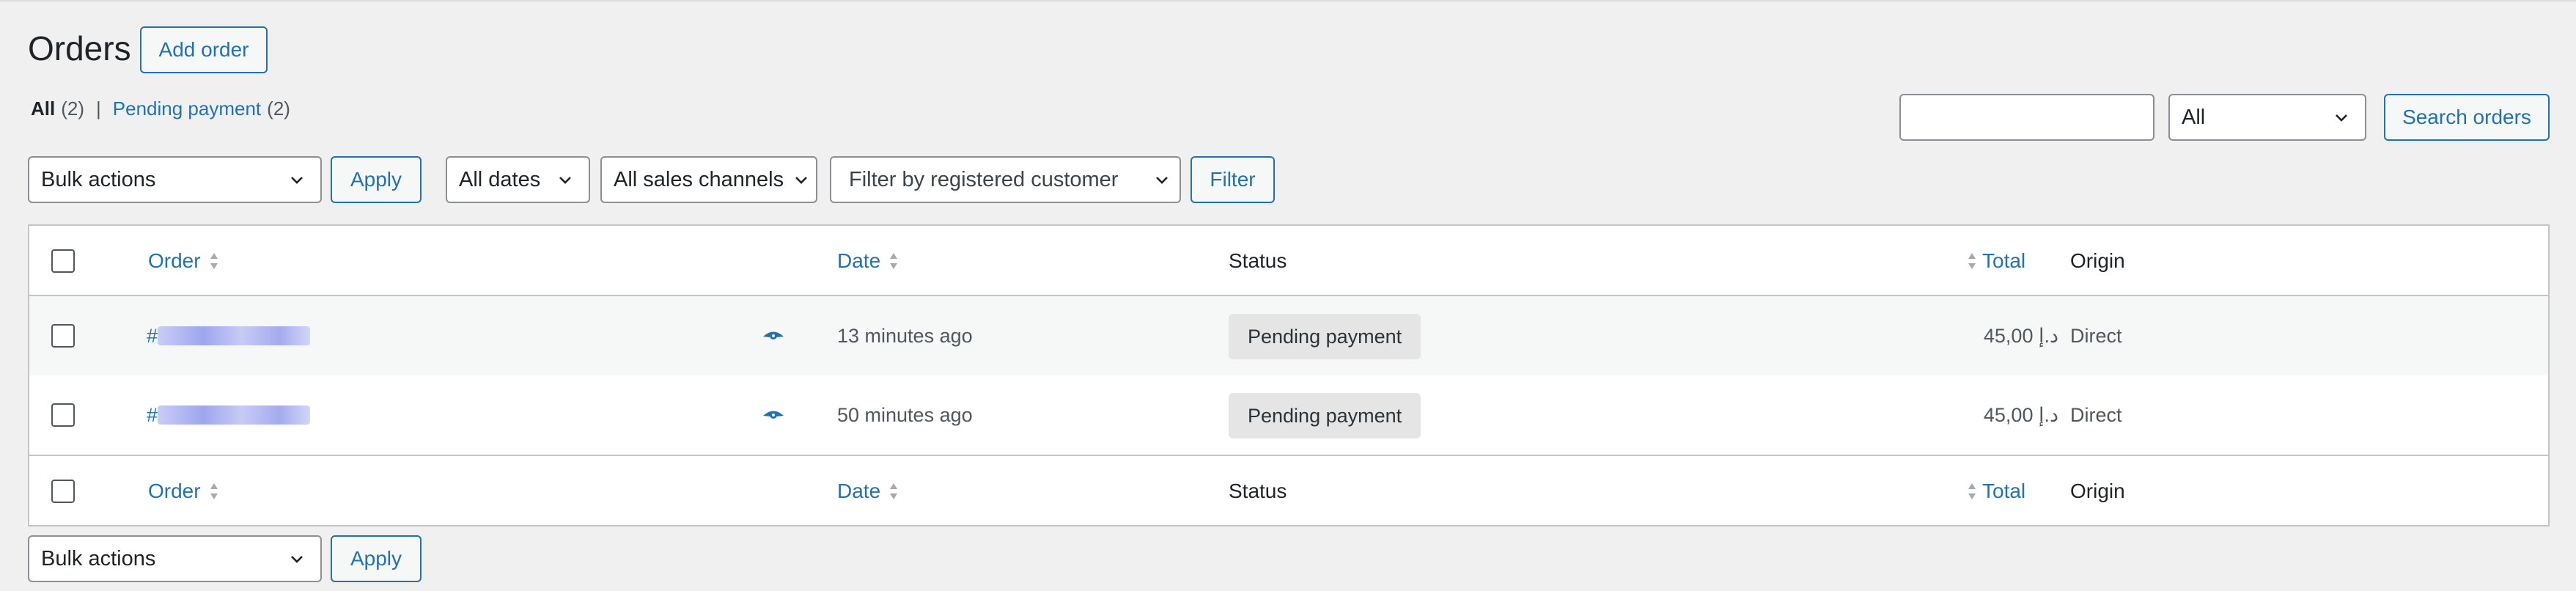 The height and width of the screenshot is (591, 2576). I want to click on column-total-footer: Total, so click(1995, 491).